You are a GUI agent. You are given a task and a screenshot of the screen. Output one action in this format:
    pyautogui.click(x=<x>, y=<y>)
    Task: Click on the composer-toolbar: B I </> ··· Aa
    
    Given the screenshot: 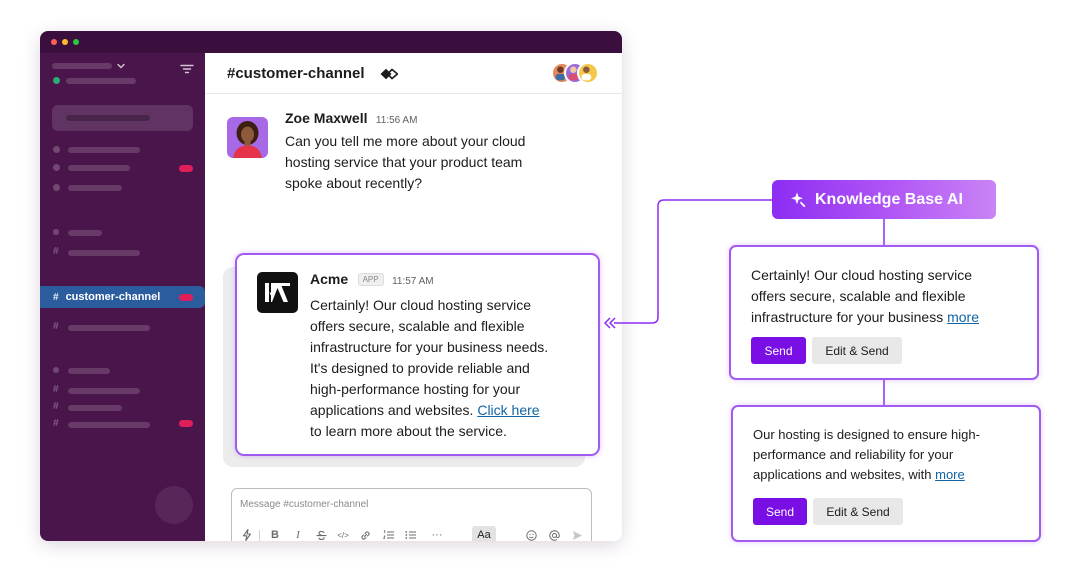 What is the action you would take?
    pyautogui.click(x=411, y=531)
    